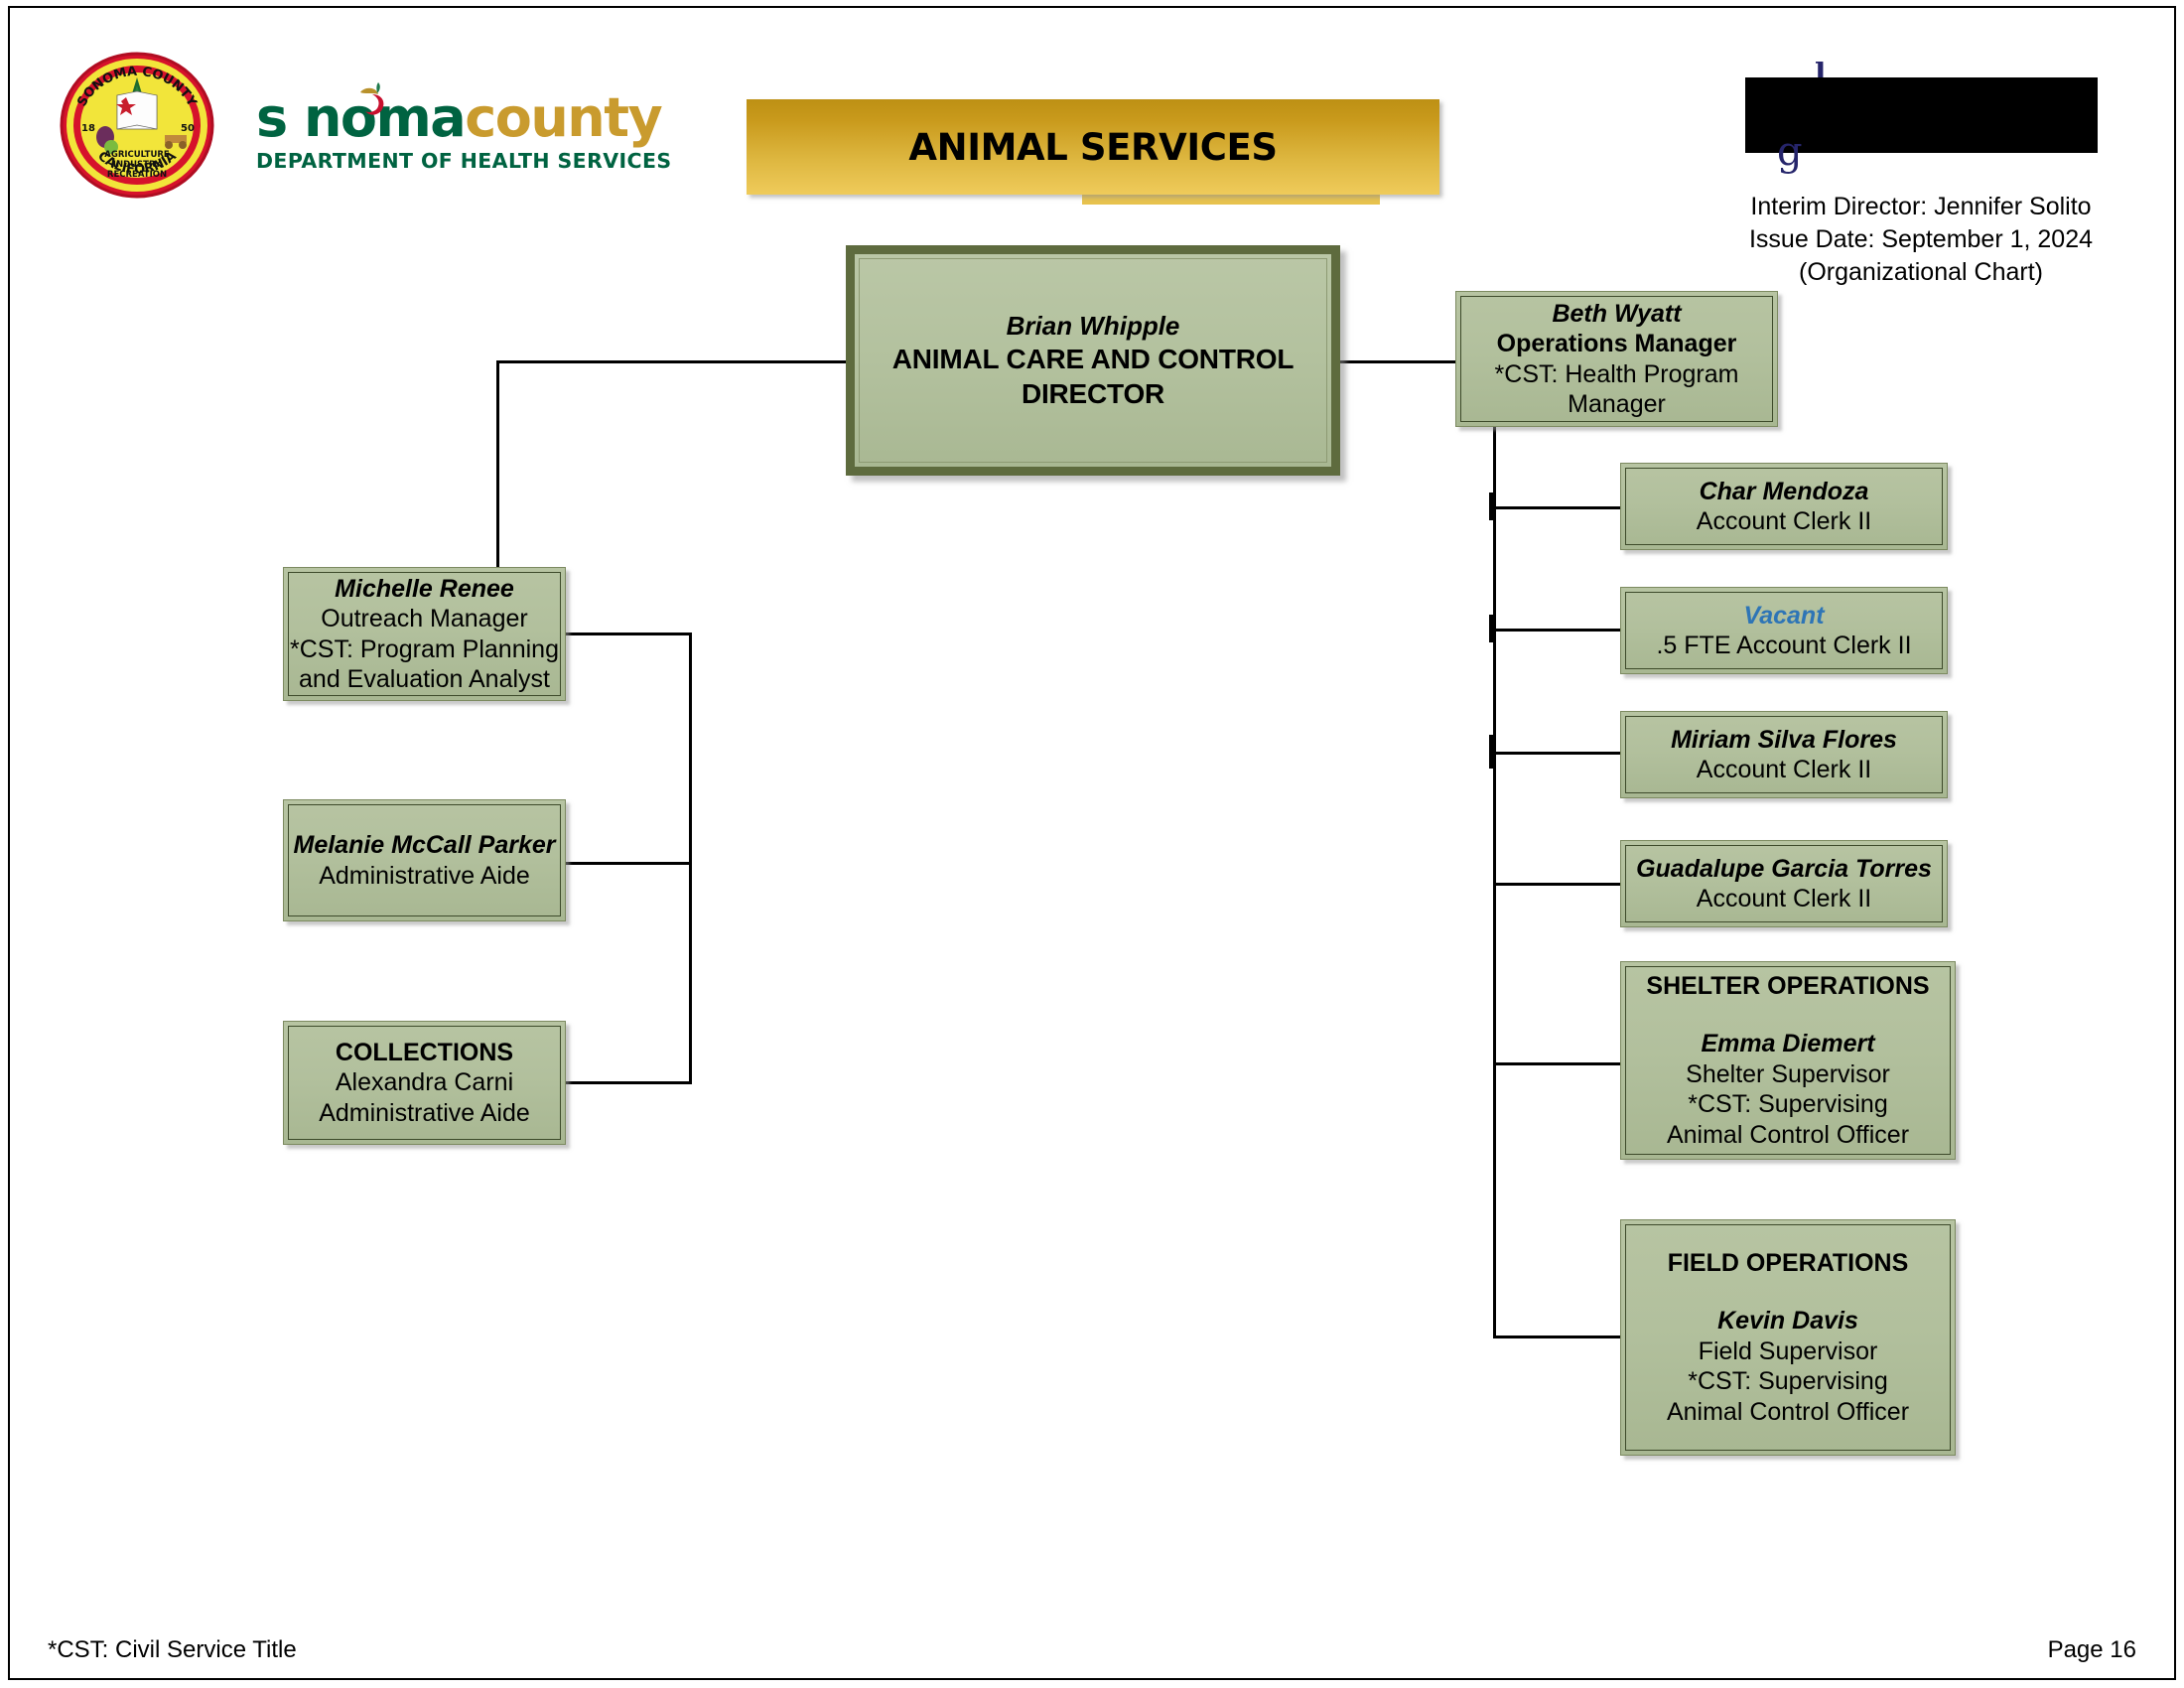 The width and height of the screenshot is (2184, 1688). Describe the element at coordinates (1784, 521) in the screenshot. I see `clerk-mendoza-title: Account Clerk II` at that location.